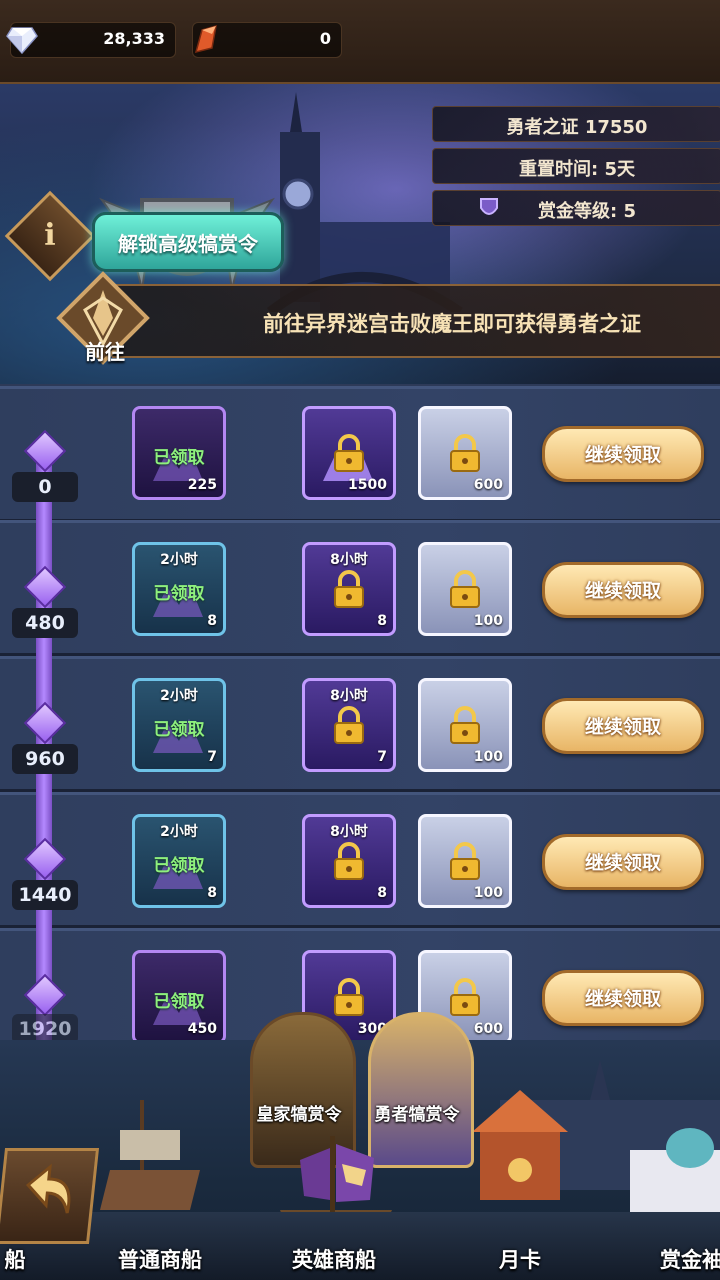  I want to click on crystal-scroll-icon, so click(205, 39).